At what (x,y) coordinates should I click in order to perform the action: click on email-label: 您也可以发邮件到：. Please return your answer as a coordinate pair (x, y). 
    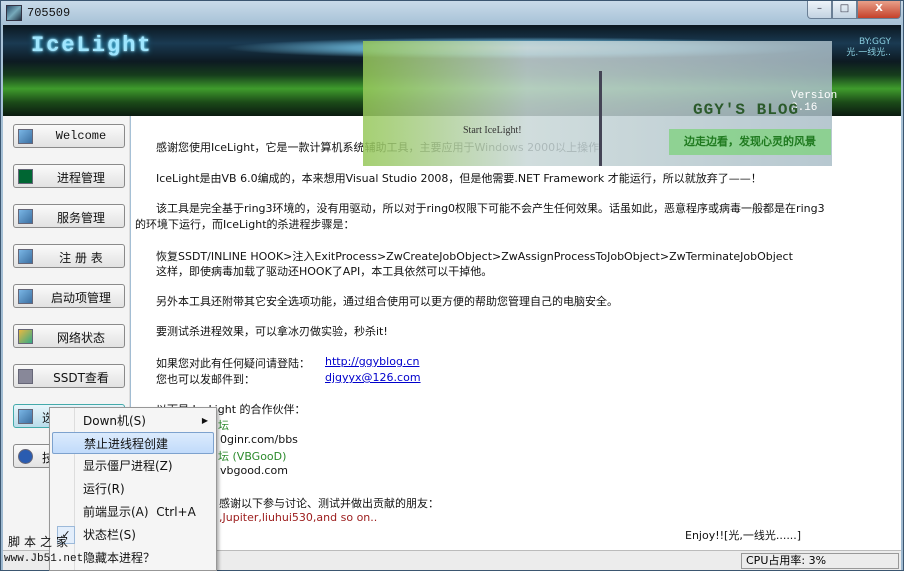
    Looking at the image, I should click on (205, 379).